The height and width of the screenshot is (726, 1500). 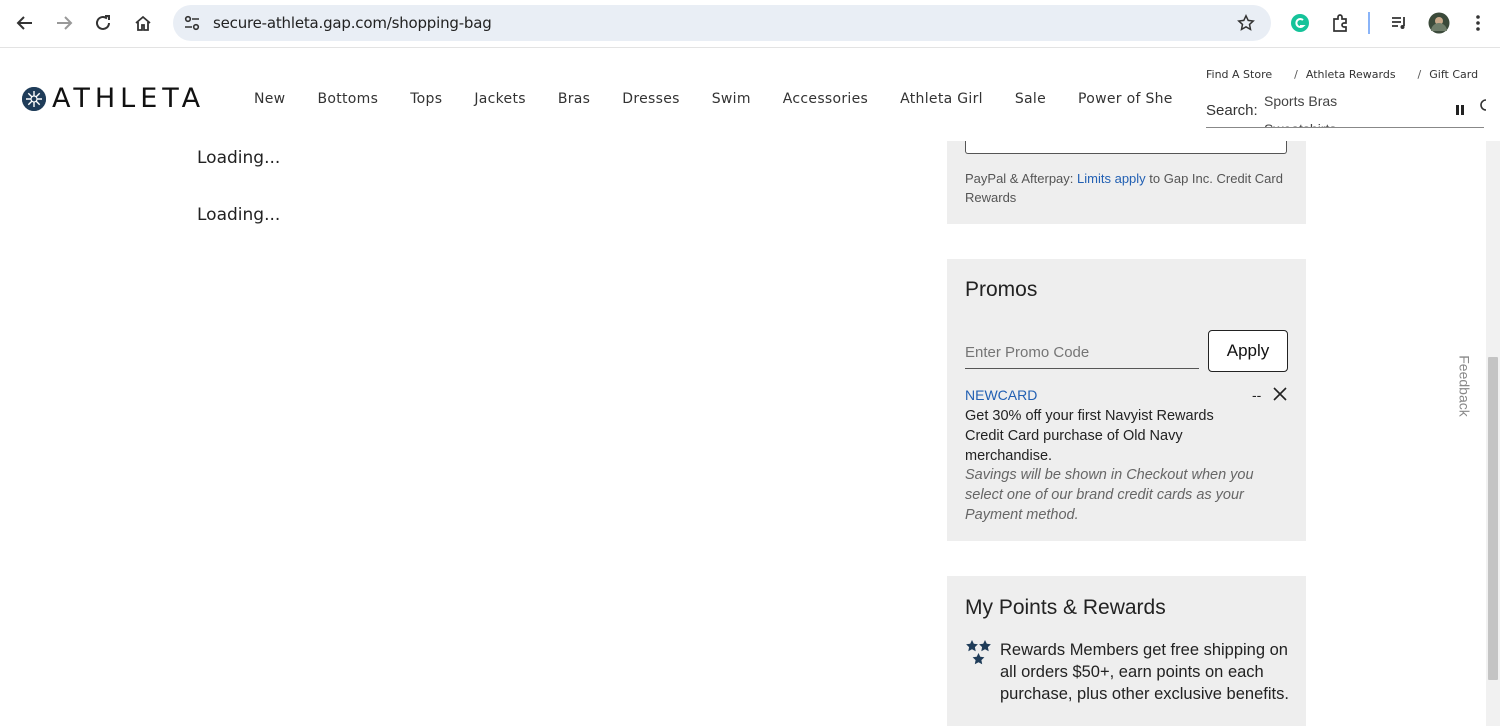 What do you see at coordinates (269, 99) in the screenshot?
I see `nav-new: New` at bounding box center [269, 99].